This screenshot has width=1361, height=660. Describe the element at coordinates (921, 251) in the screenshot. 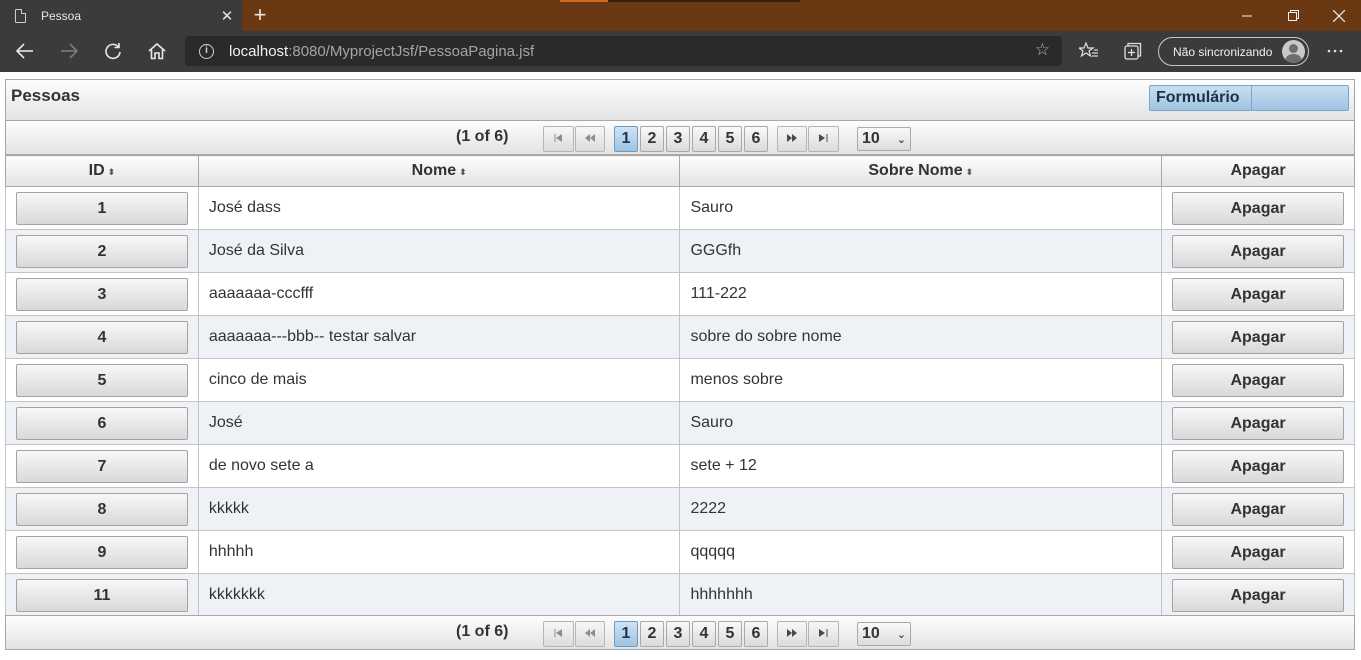

I see `sobrenome-cell: GGGfh` at that location.